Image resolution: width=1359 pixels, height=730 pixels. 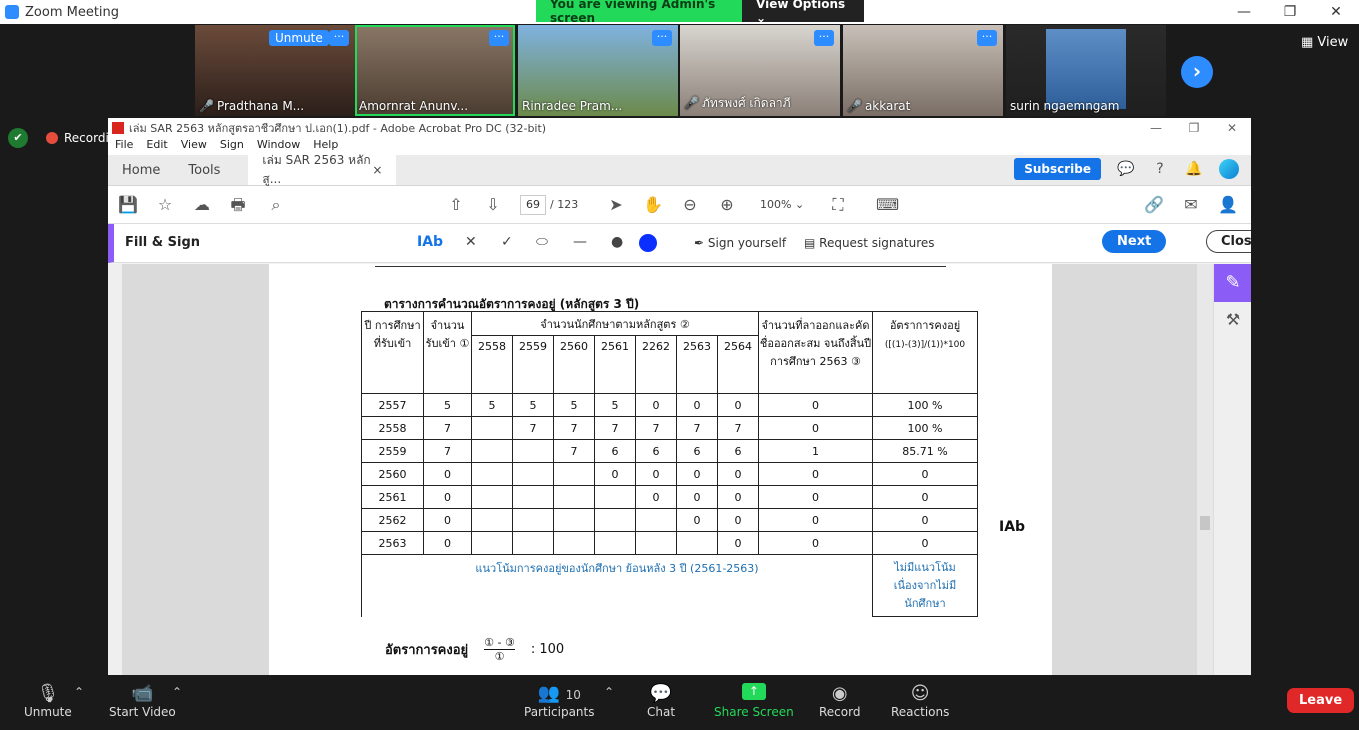 I want to click on table-row: 2558 7 7 7 7 7 7 7 0 100 %, so click(x=669, y=428).